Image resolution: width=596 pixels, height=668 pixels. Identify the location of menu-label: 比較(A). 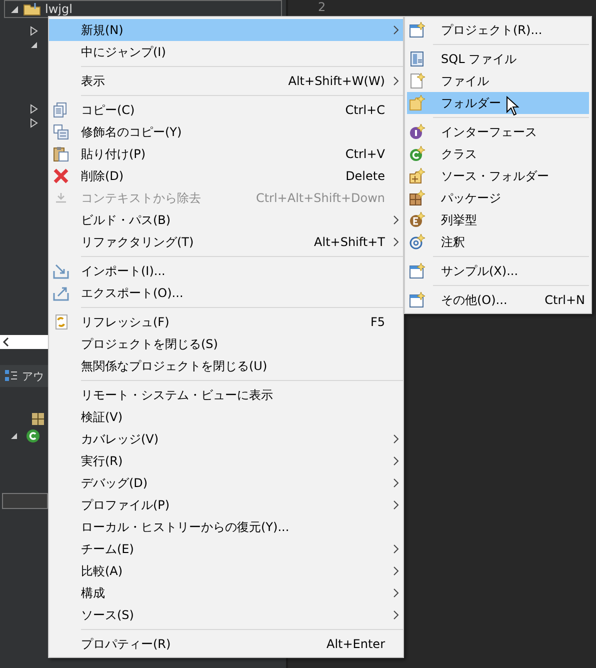
(102, 571).